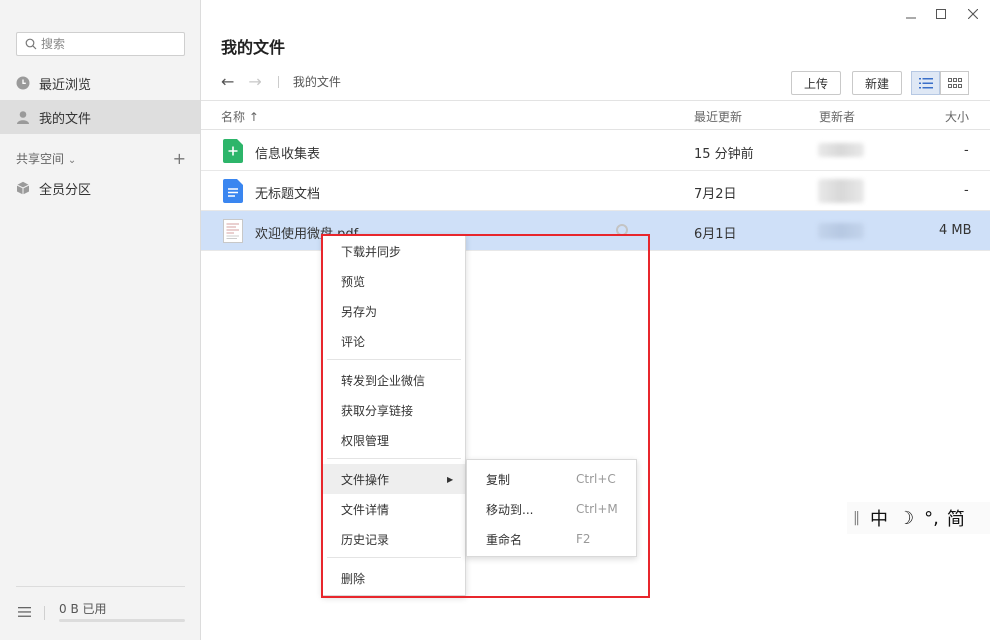  Describe the element at coordinates (106, 44) in the screenshot. I see `search-input` at that location.